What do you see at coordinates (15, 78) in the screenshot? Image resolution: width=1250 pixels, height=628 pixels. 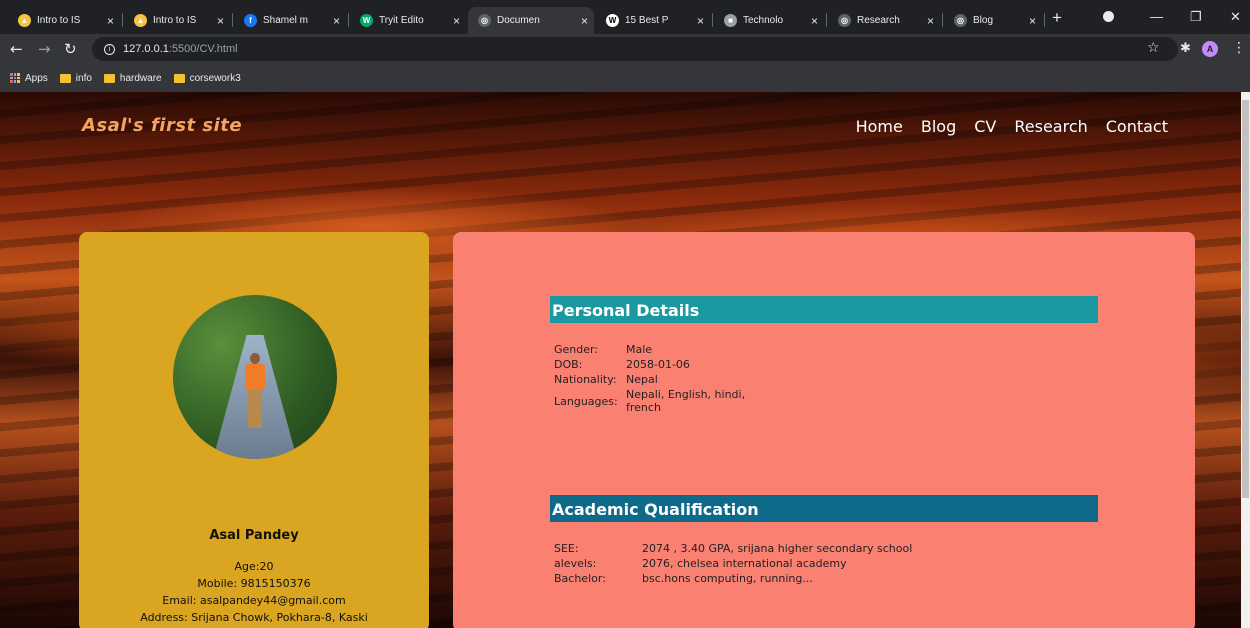 I see `apps-grid-icon` at bounding box center [15, 78].